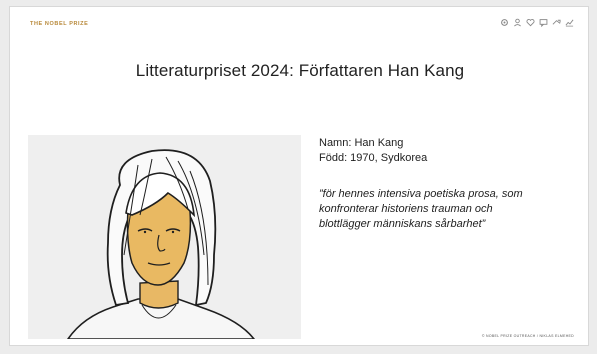 Image resolution: width=597 pixels, height=354 pixels. Describe the element at coordinates (361, 143) in the screenshot. I see `laureate-name: Namn: Han Kang` at that location.